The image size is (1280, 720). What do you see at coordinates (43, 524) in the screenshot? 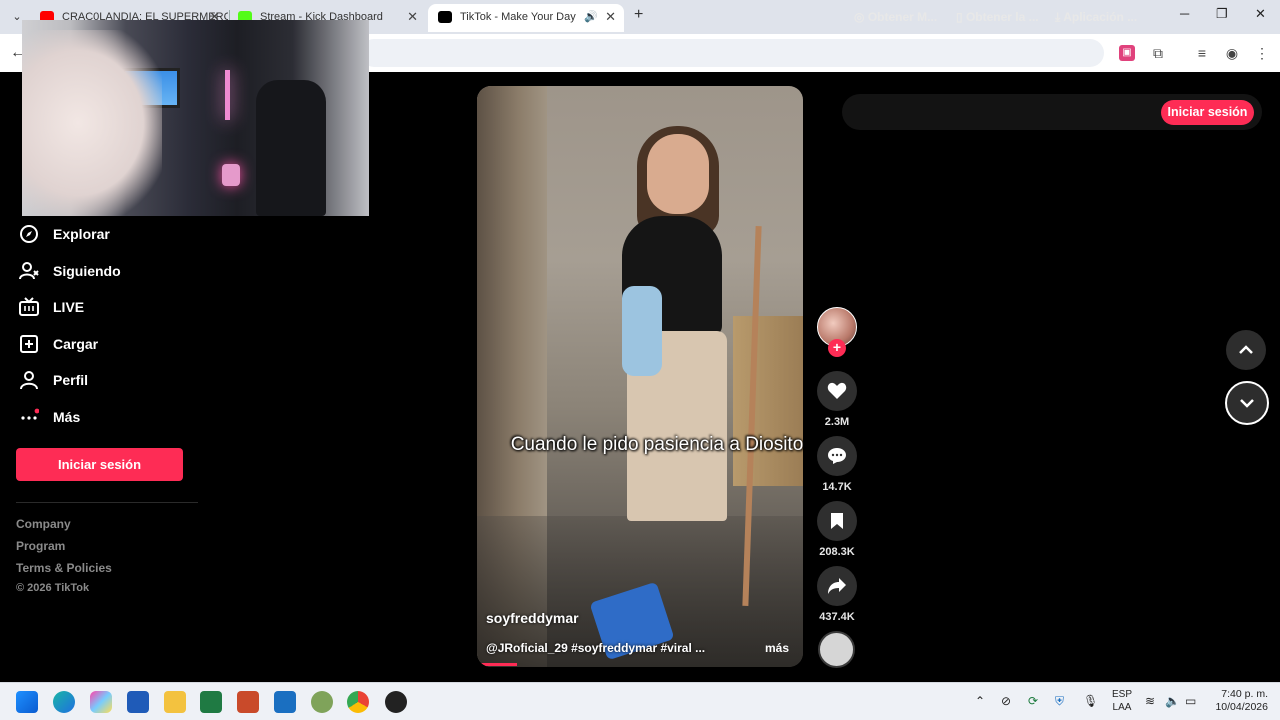
I see `footer-link-company: Company` at bounding box center [43, 524].